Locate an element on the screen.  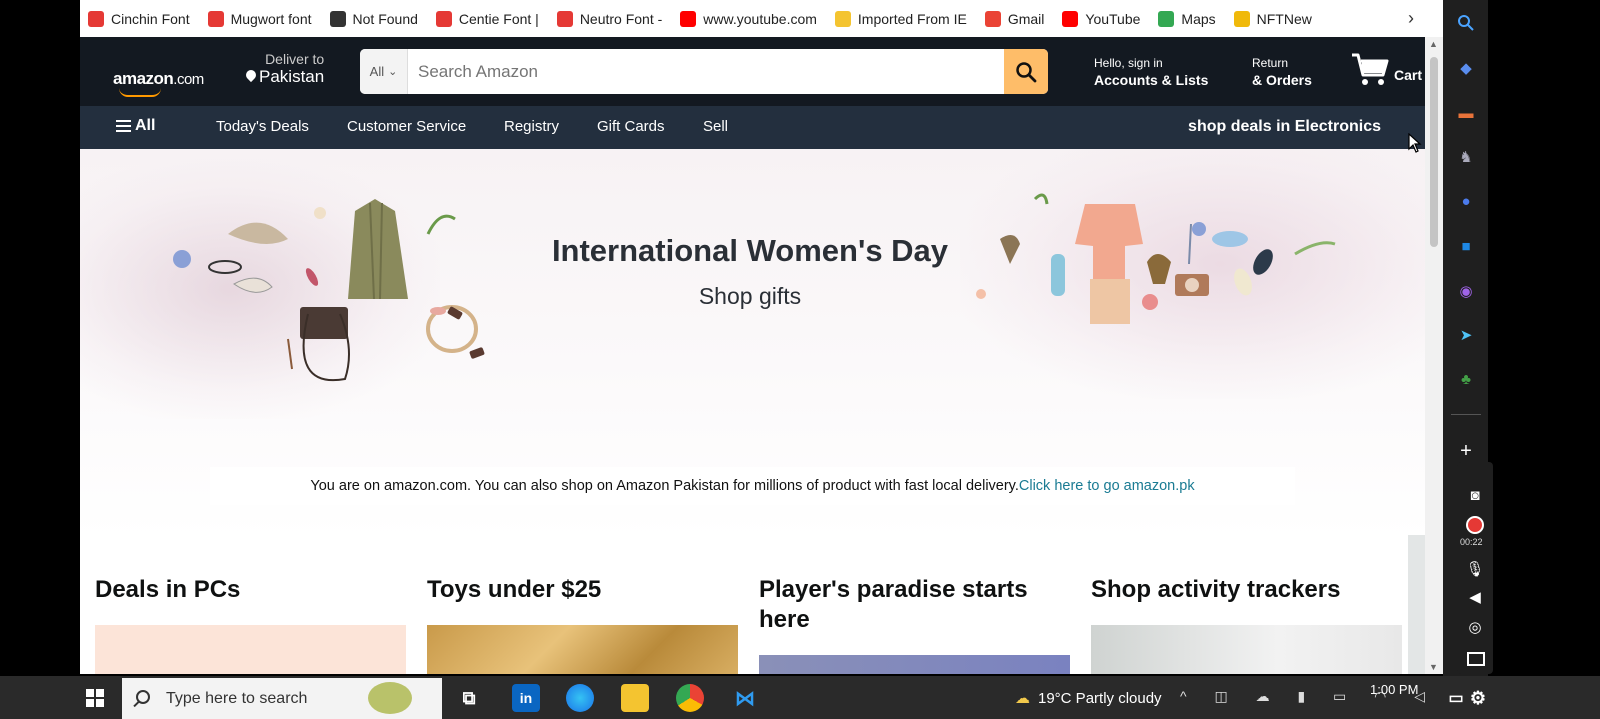
tag-icon: ◆ is located at coordinates (1466, 68).